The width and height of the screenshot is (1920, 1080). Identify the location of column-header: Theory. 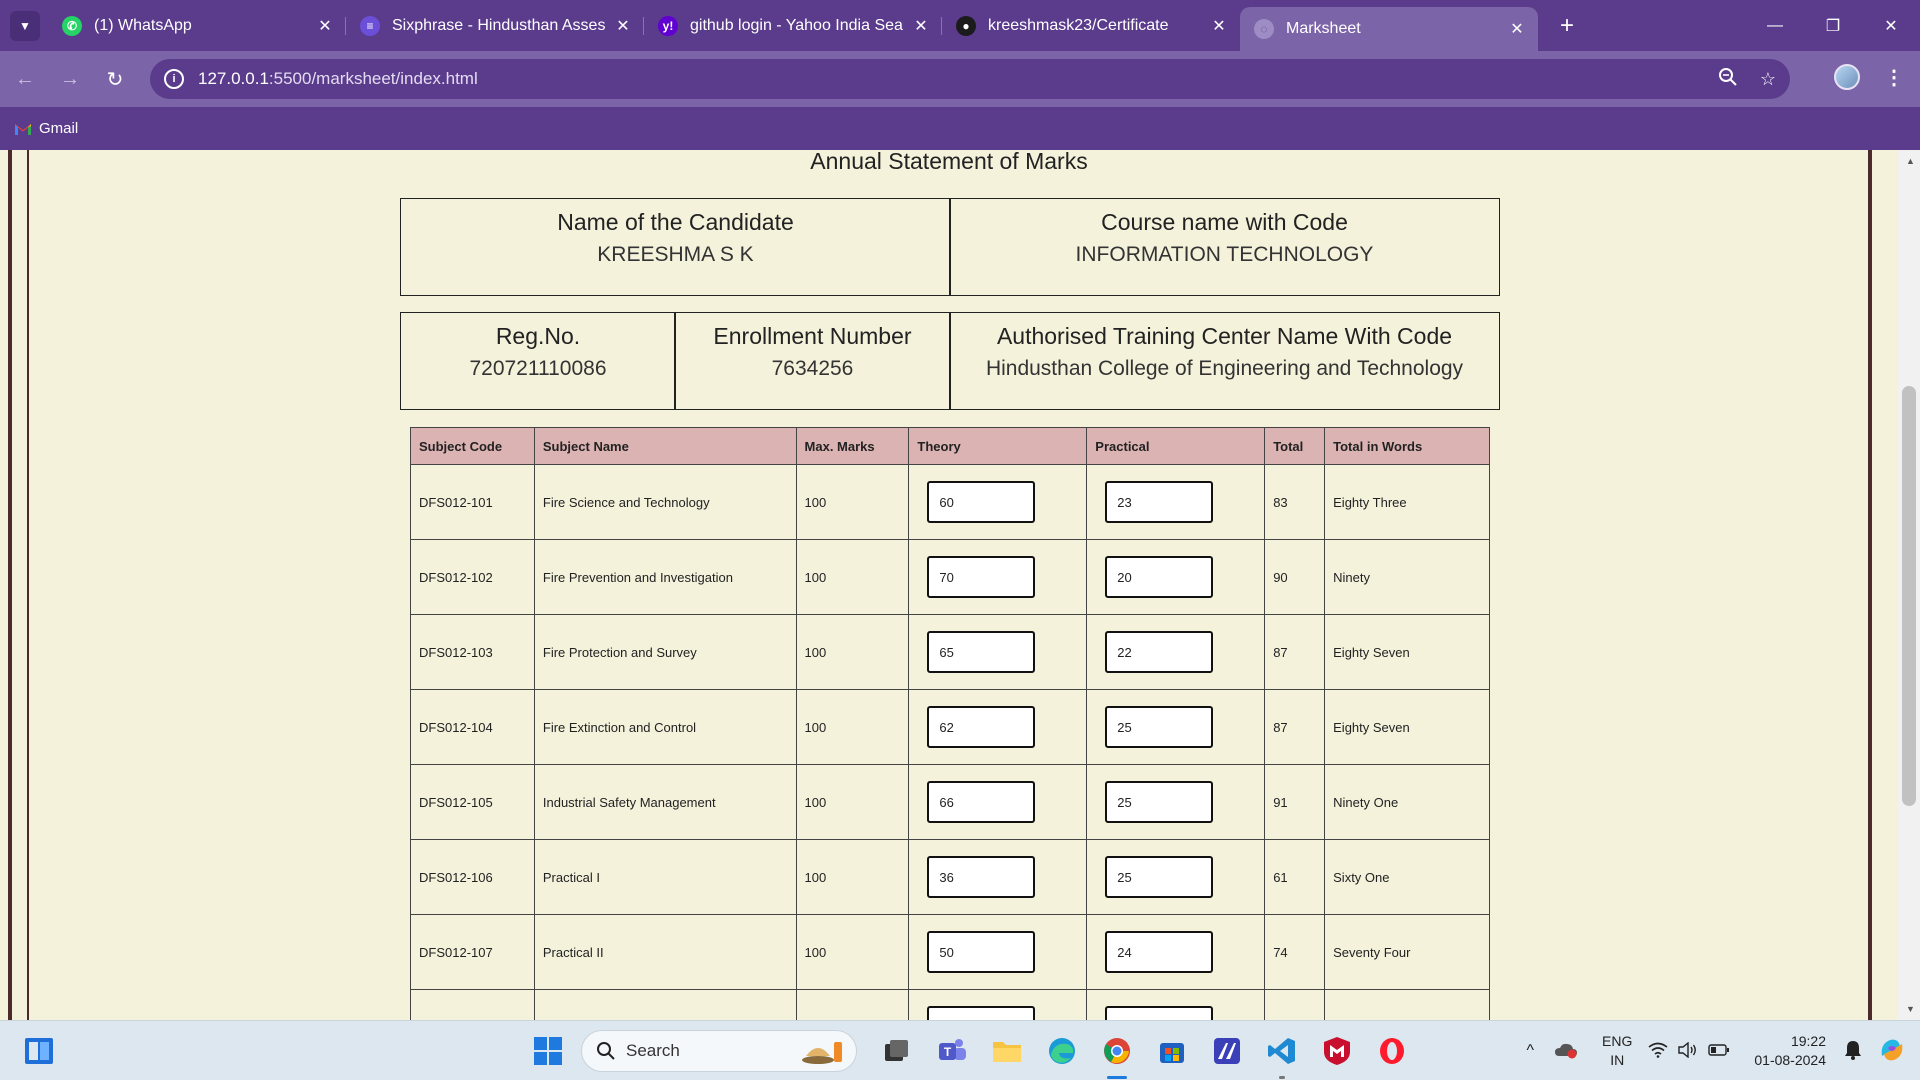
(998, 446).